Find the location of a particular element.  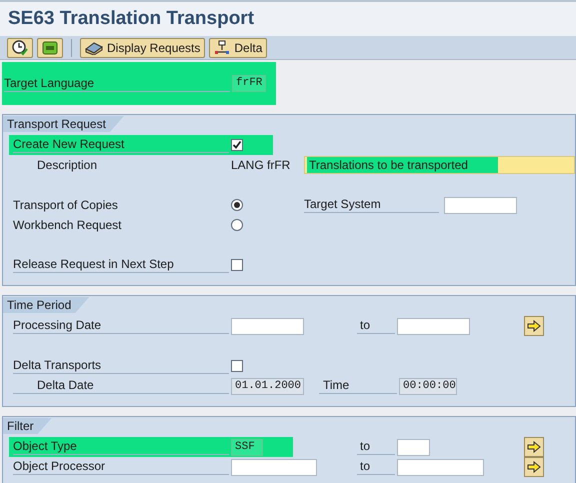

group-title: Filter is located at coordinates (27, 426).